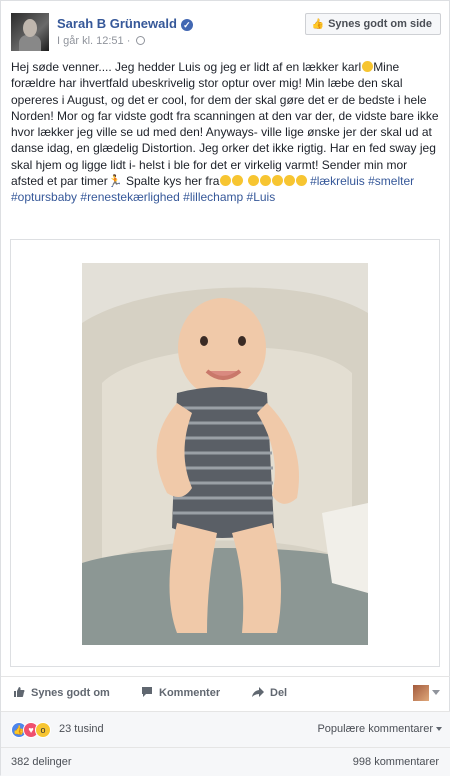 The height and width of the screenshot is (776, 450). Describe the element at coordinates (380, 24) in the screenshot. I see `like-page-label: Synes godt om side` at that location.